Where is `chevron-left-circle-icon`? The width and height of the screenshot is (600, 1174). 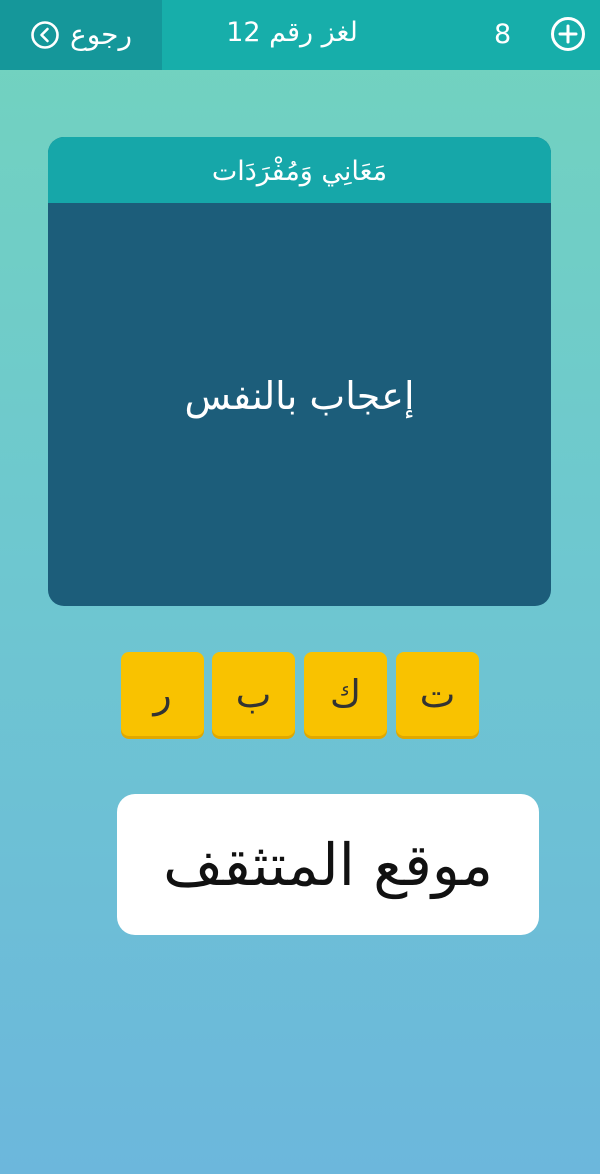
chevron-left-circle-icon is located at coordinates (45, 35).